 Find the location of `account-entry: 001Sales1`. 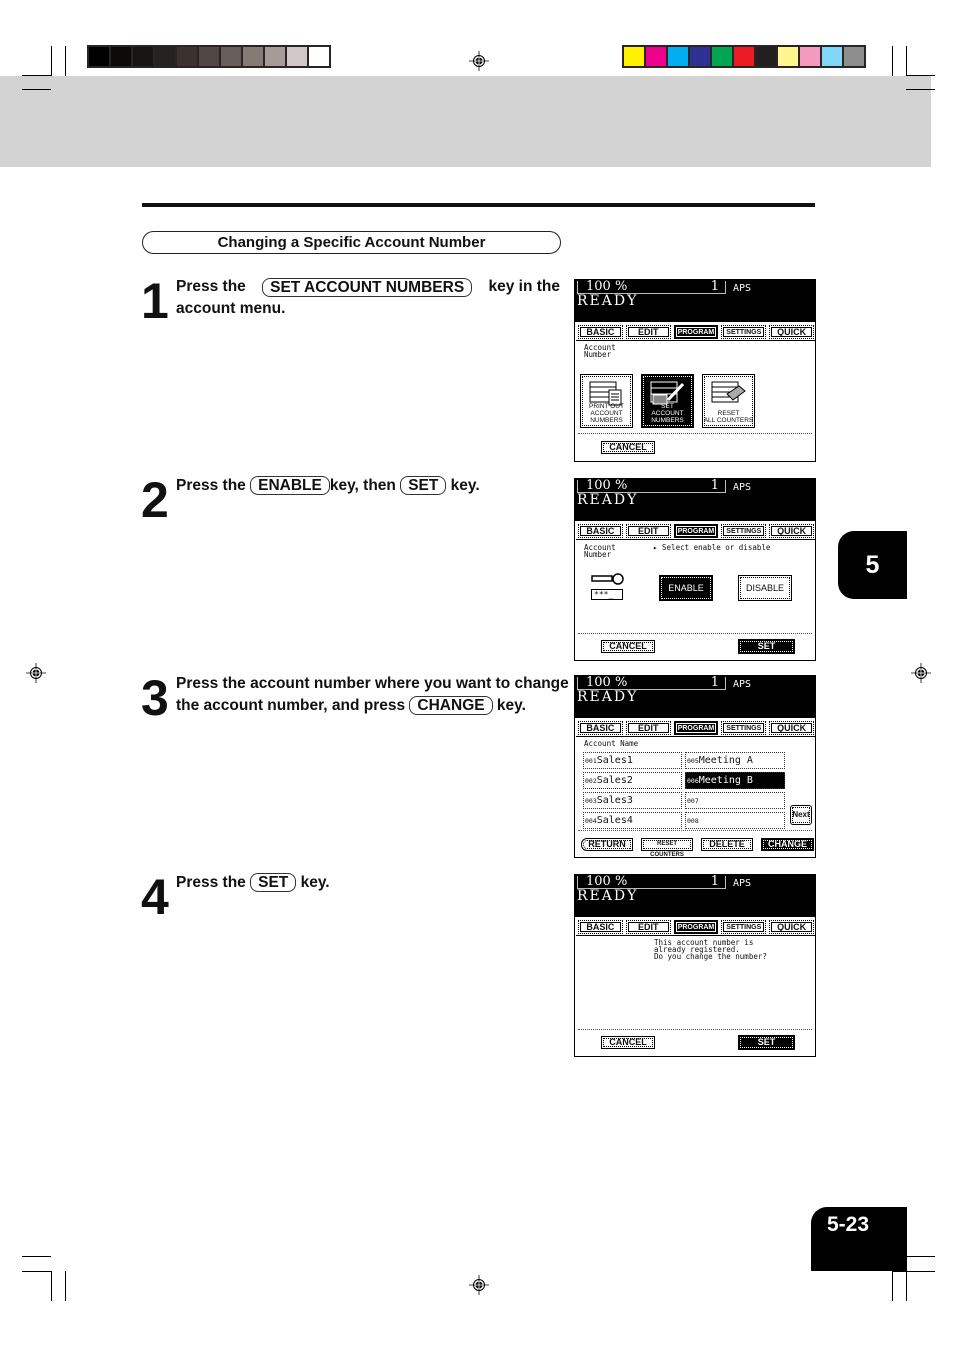

account-entry: 001Sales1 is located at coordinates (632, 760).